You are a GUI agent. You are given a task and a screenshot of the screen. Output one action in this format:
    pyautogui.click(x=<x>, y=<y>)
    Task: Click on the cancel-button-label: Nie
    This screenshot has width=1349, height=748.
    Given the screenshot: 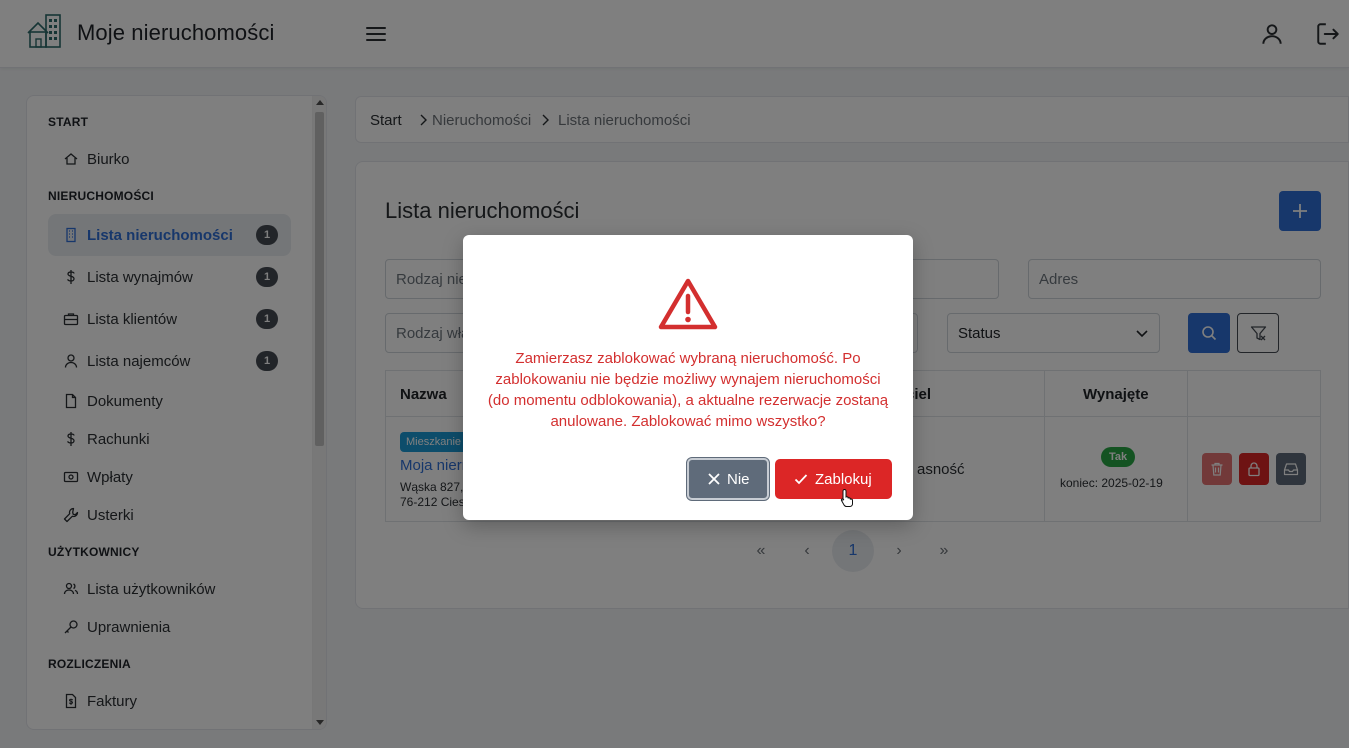 What is the action you would take?
    pyautogui.click(x=738, y=479)
    